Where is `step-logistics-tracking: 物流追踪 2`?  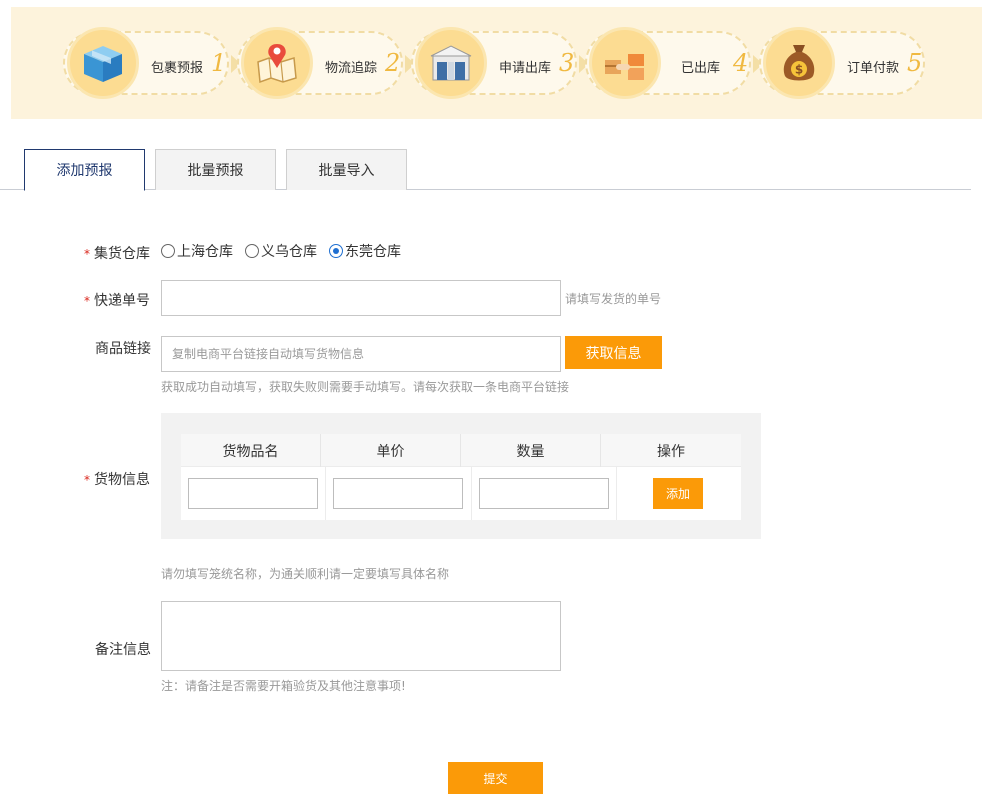 step-logistics-tracking: 物流追踪 2 is located at coordinates (327, 63).